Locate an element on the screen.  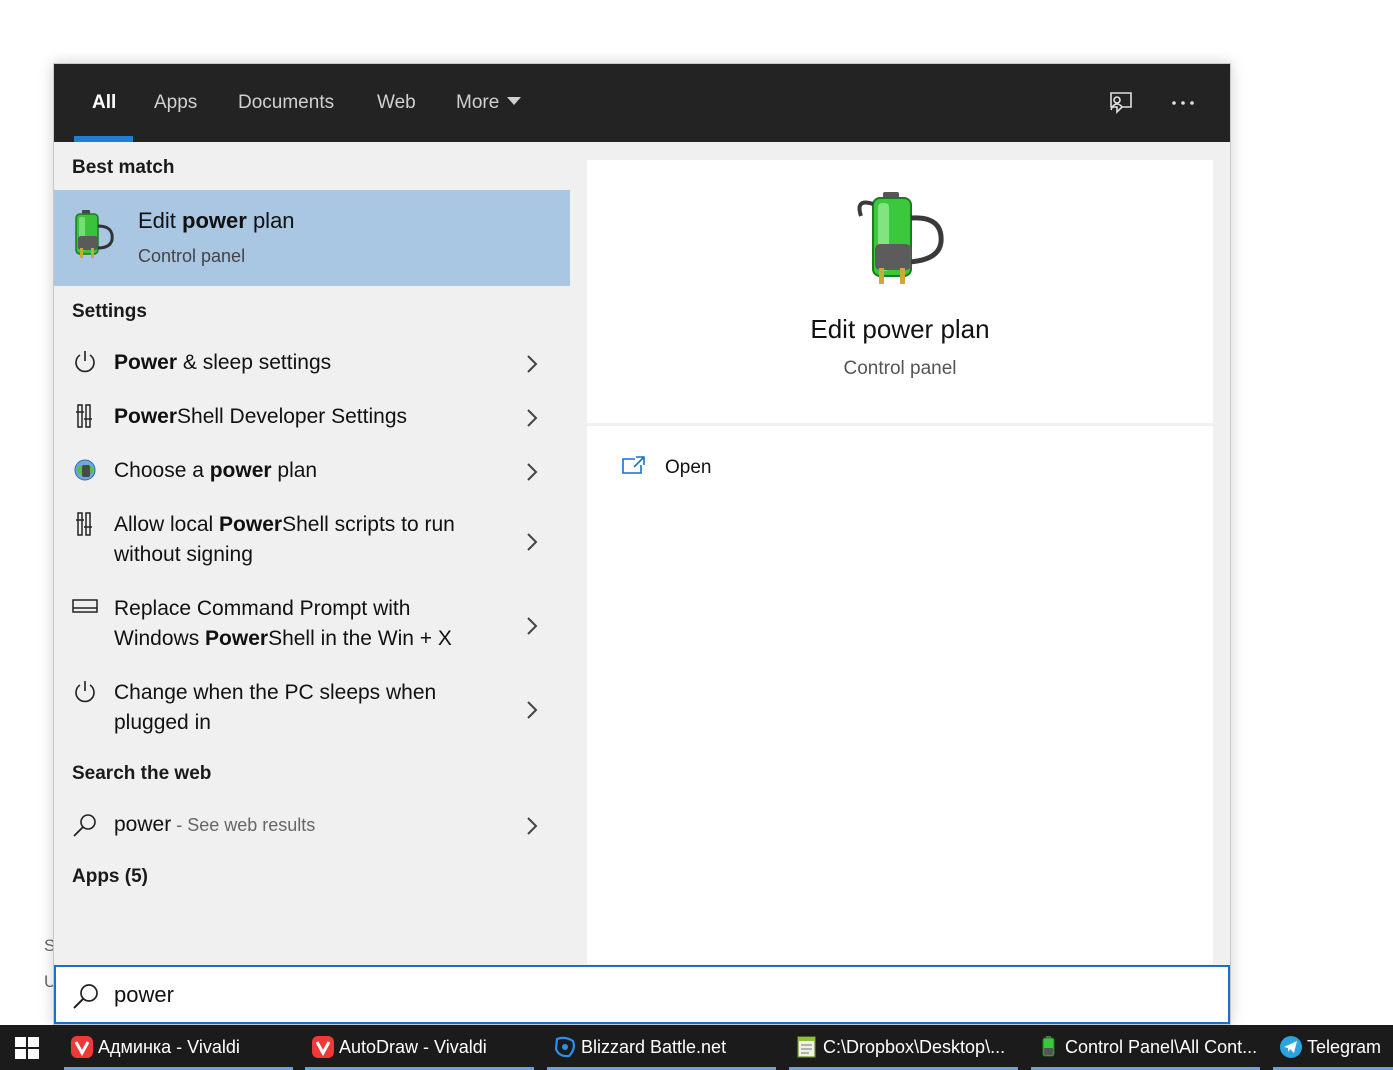
preview-title: Edit power plan is located at coordinates (900, 329).